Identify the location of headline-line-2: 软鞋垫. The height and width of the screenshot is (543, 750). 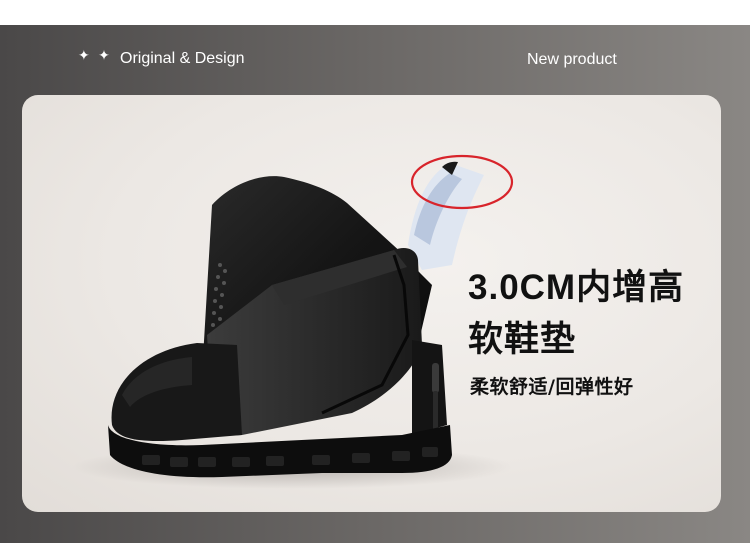
(522, 339).